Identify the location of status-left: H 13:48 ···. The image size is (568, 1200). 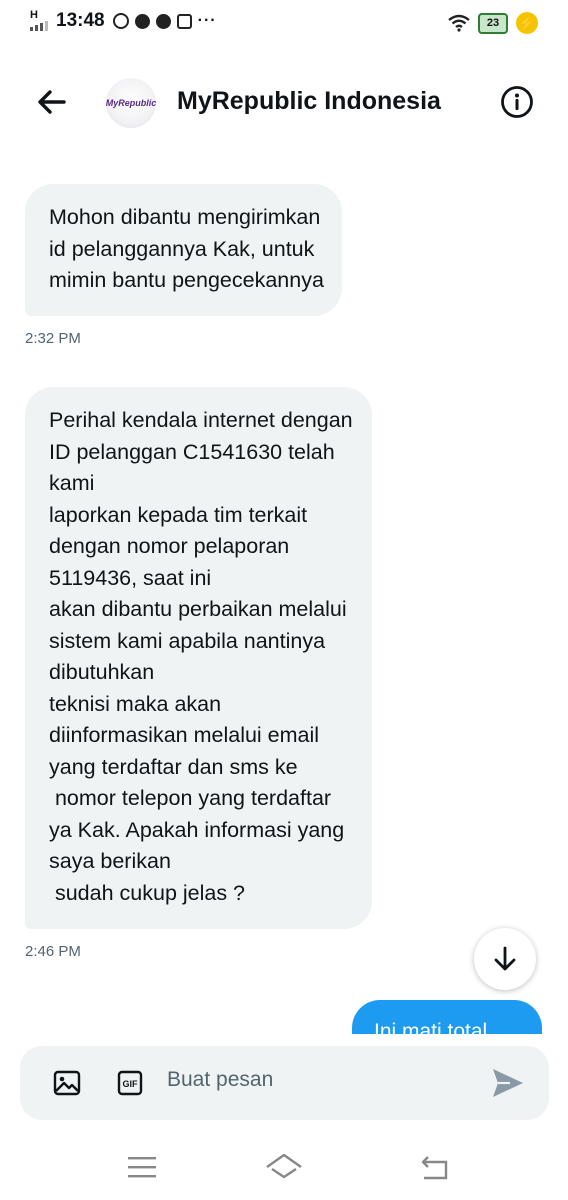
(123, 20).